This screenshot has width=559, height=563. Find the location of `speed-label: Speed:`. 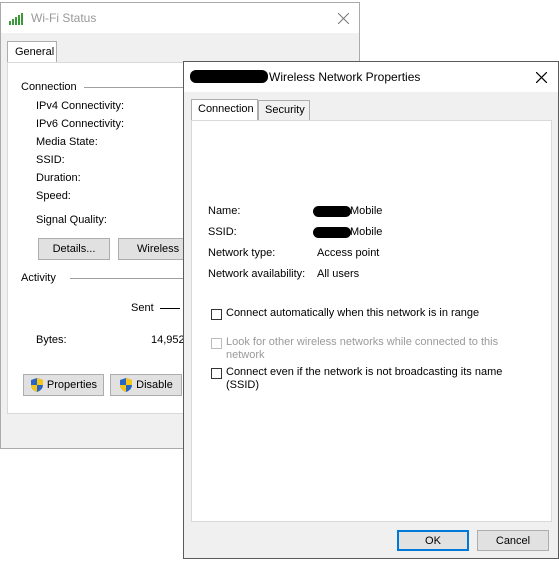

speed-label: Speed: is located at coordinates (53, 196).